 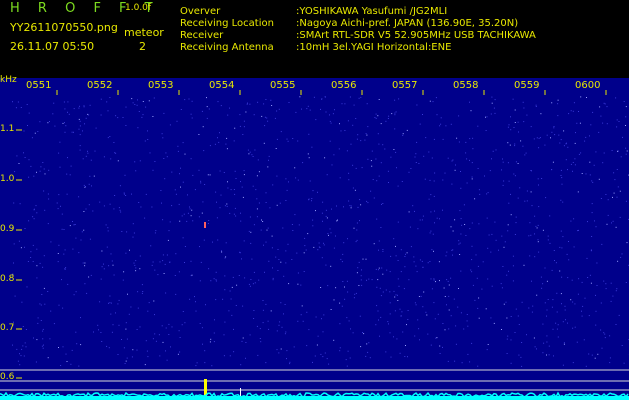 What do you see at coordinates (100, 85) in the screenshot?
I see `x-tick-label: 0552` at bounding box center [100, 85].